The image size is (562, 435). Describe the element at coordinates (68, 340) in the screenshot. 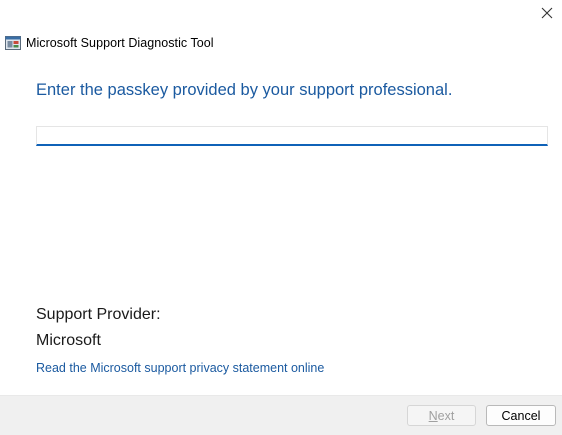

I see `support-provider-value: Microsoft` at that location.